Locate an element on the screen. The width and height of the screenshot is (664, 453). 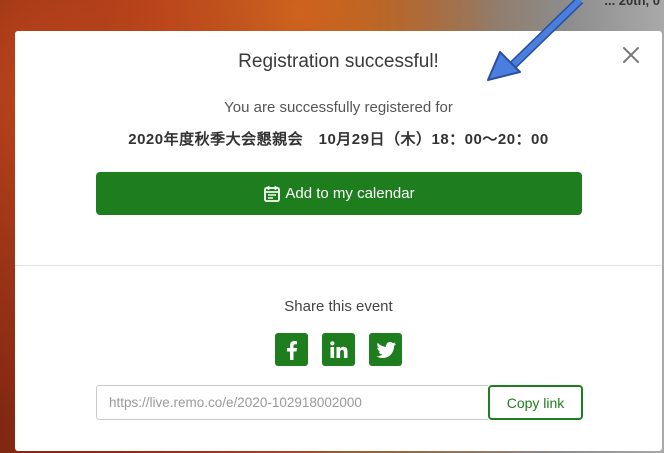
background-date-text: ... 20th, 0 is located at coordinates (632, 4).